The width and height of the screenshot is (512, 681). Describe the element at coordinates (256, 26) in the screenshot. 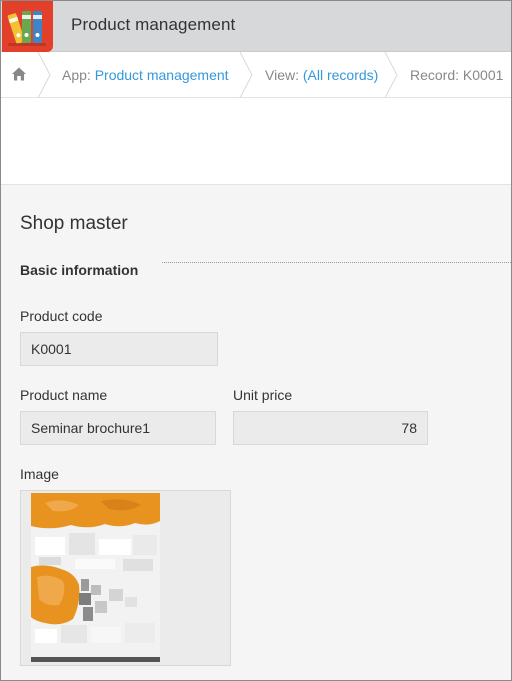

I see `app-header: Product management` at that location.